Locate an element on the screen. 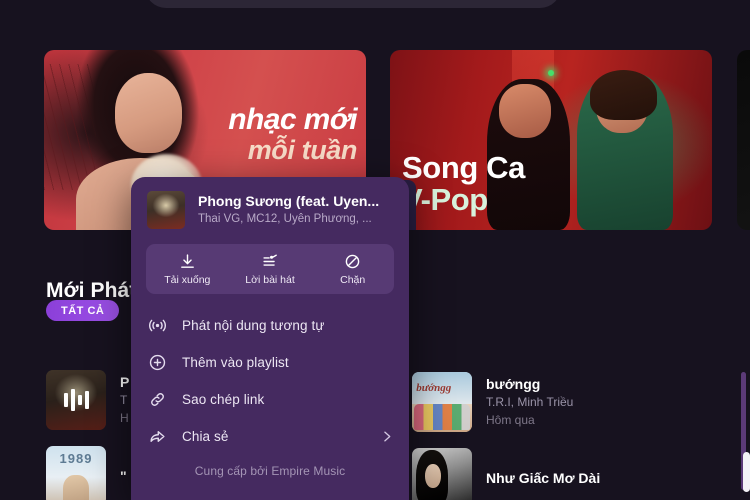 Image resolution: width=750 pixels, height=500 pixels. banner-3-artwork is located at coordinates (743, 140).